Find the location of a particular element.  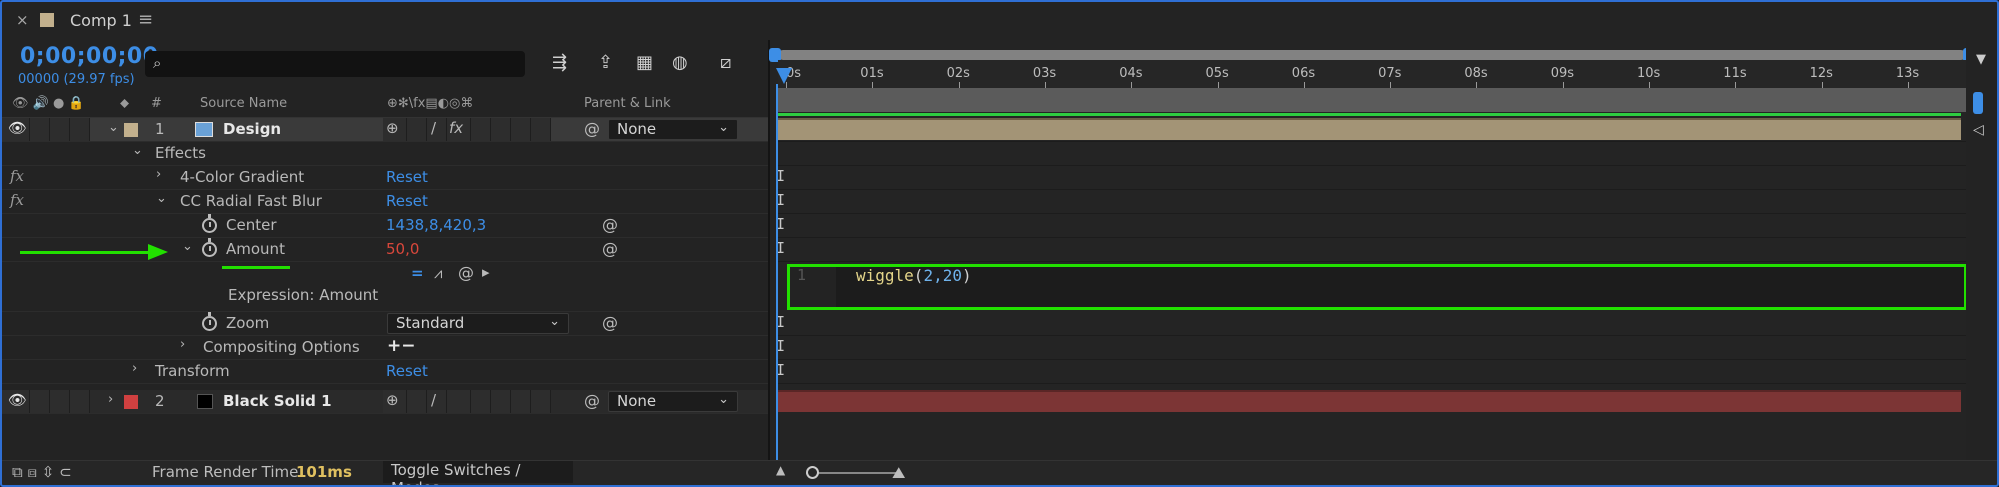

property-row-center: Center 1438,8,420,3 @ is located at coordinates (385, 226).